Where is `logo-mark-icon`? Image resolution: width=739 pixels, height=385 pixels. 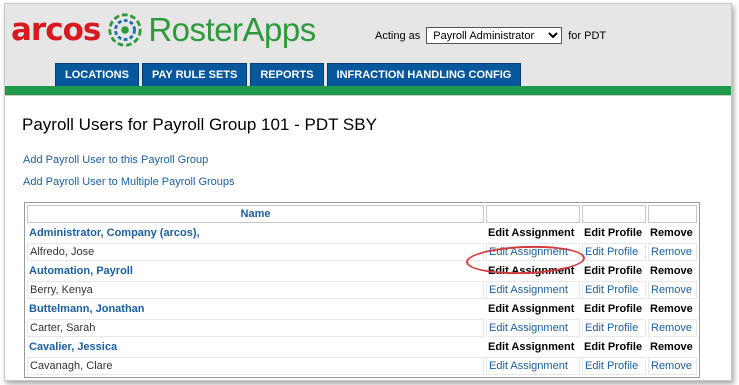
logo-mark-icon is located at coordinates (125, 30).